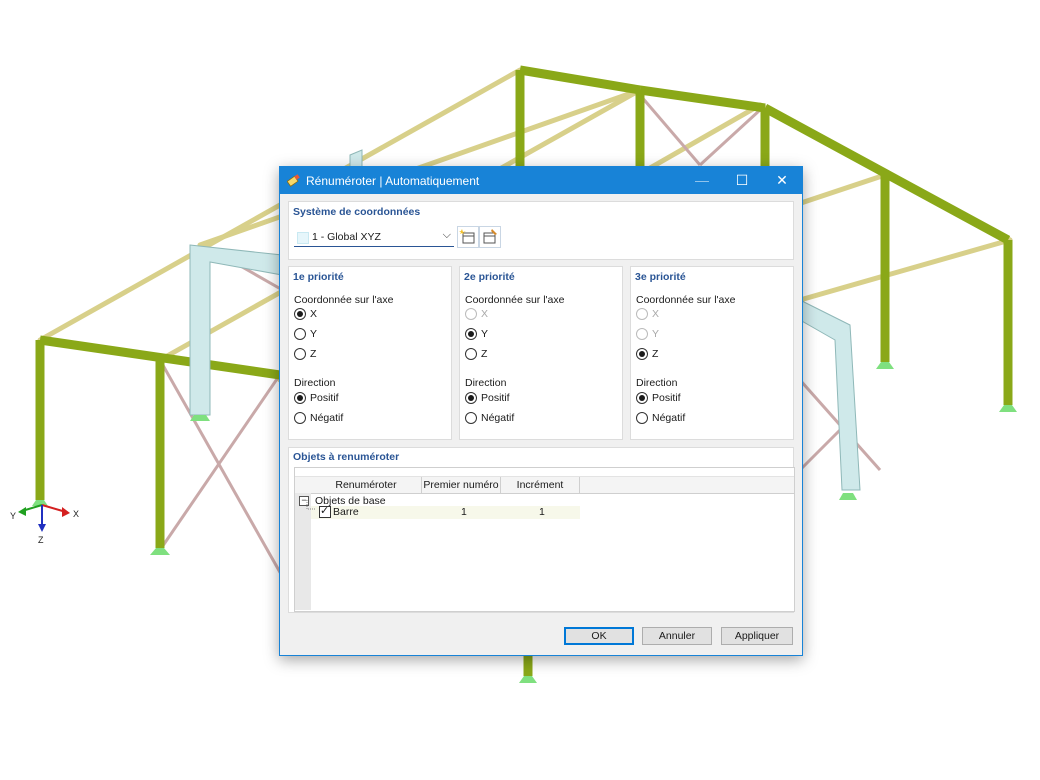 This screenshot has height=780, width=1040. Describe the element at coordinates (357, 212) in the screenshot. I see `coord-system-title: Système de coordonnées` at that location.